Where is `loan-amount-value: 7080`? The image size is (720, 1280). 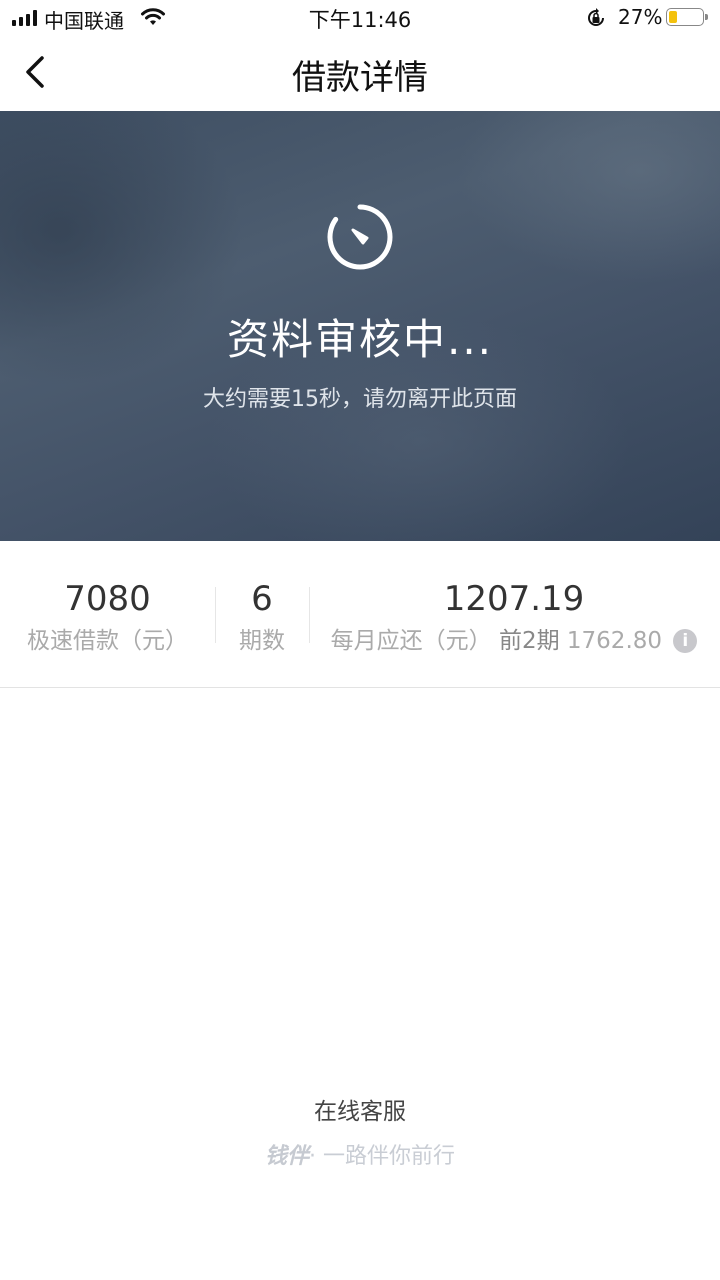
loan-amount-value: 7080 is located at coordinates (107, 599).